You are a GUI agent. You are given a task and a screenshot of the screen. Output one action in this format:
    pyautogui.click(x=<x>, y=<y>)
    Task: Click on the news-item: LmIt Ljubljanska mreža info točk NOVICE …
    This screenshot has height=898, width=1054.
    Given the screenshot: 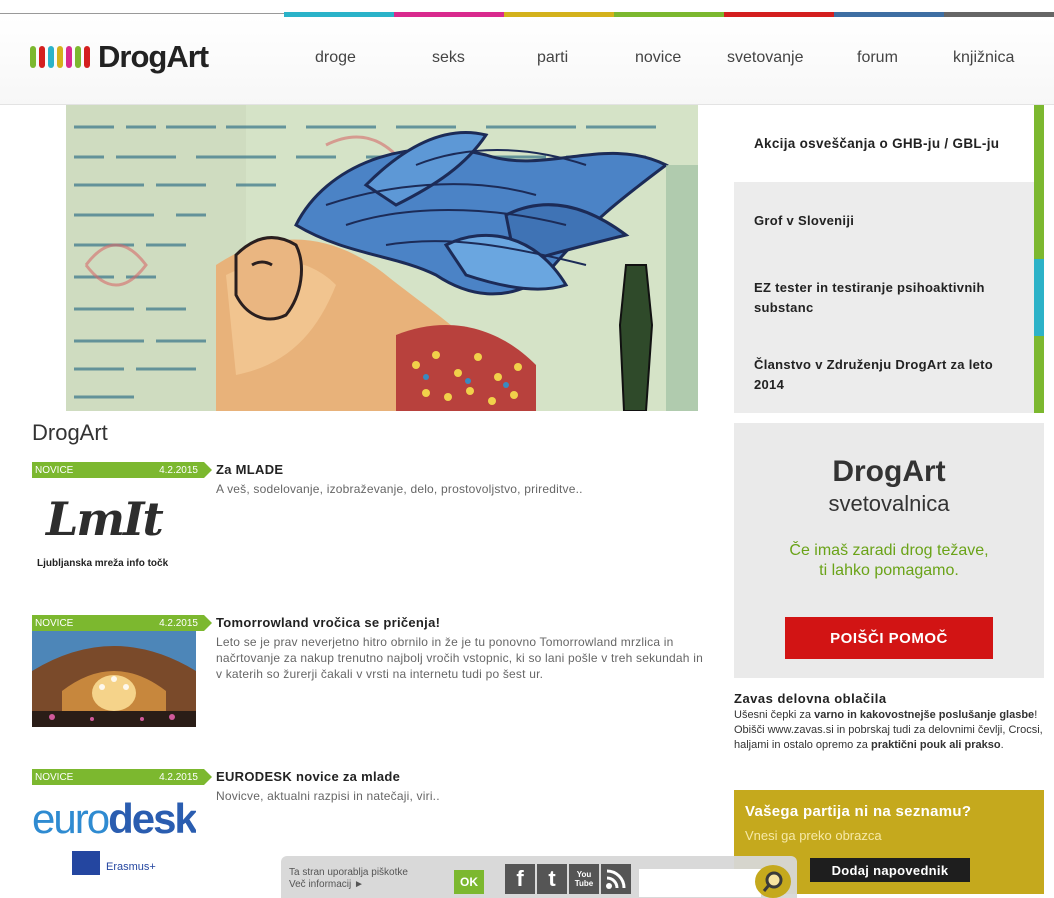 What is the action you would take?
    pyautogui.click(x=372, y=522)
    